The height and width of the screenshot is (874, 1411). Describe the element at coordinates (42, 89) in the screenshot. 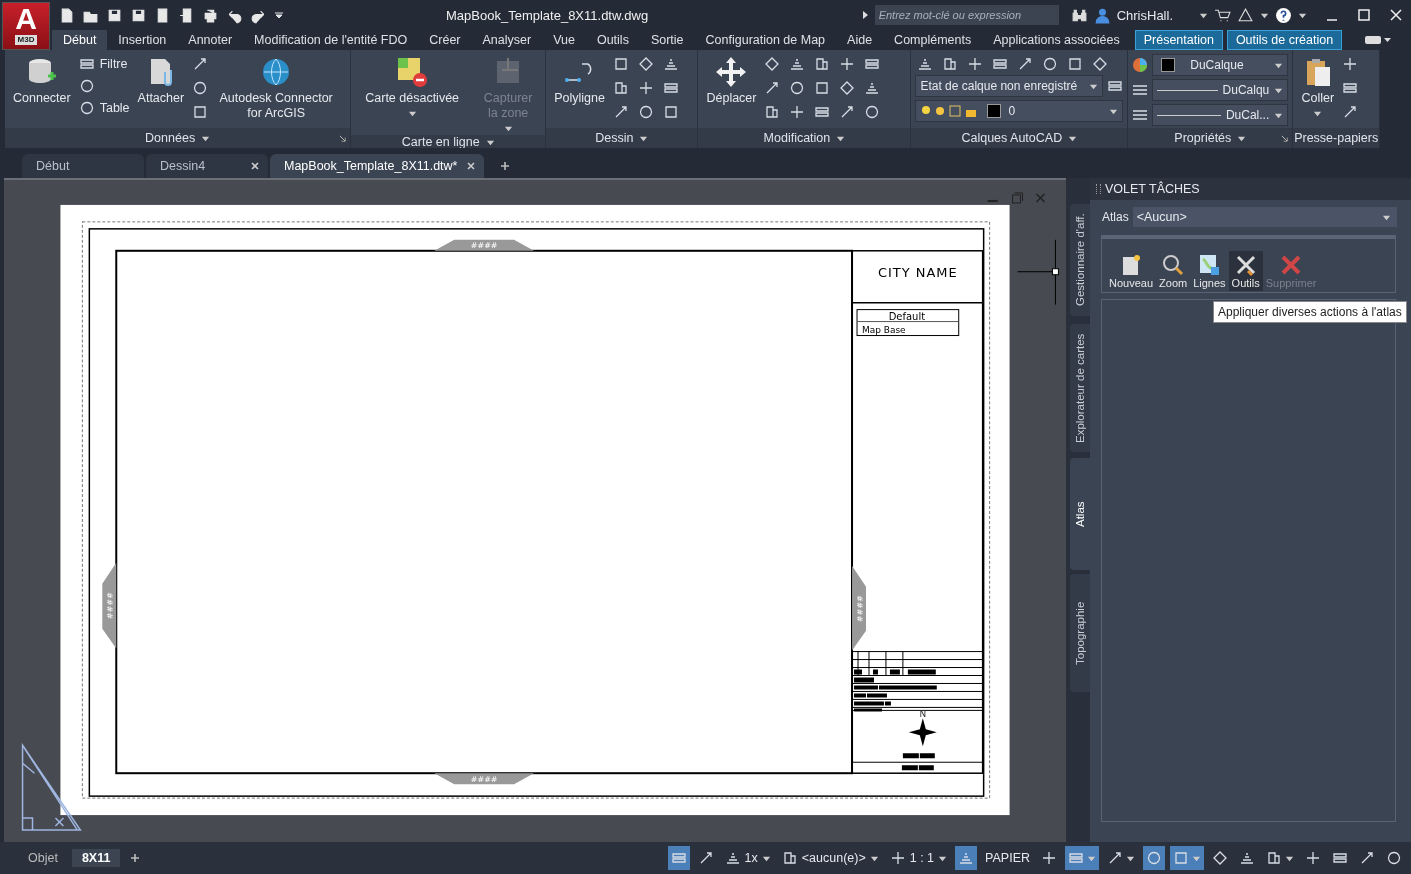

I see `ribbon-button: Connecter` at that location.